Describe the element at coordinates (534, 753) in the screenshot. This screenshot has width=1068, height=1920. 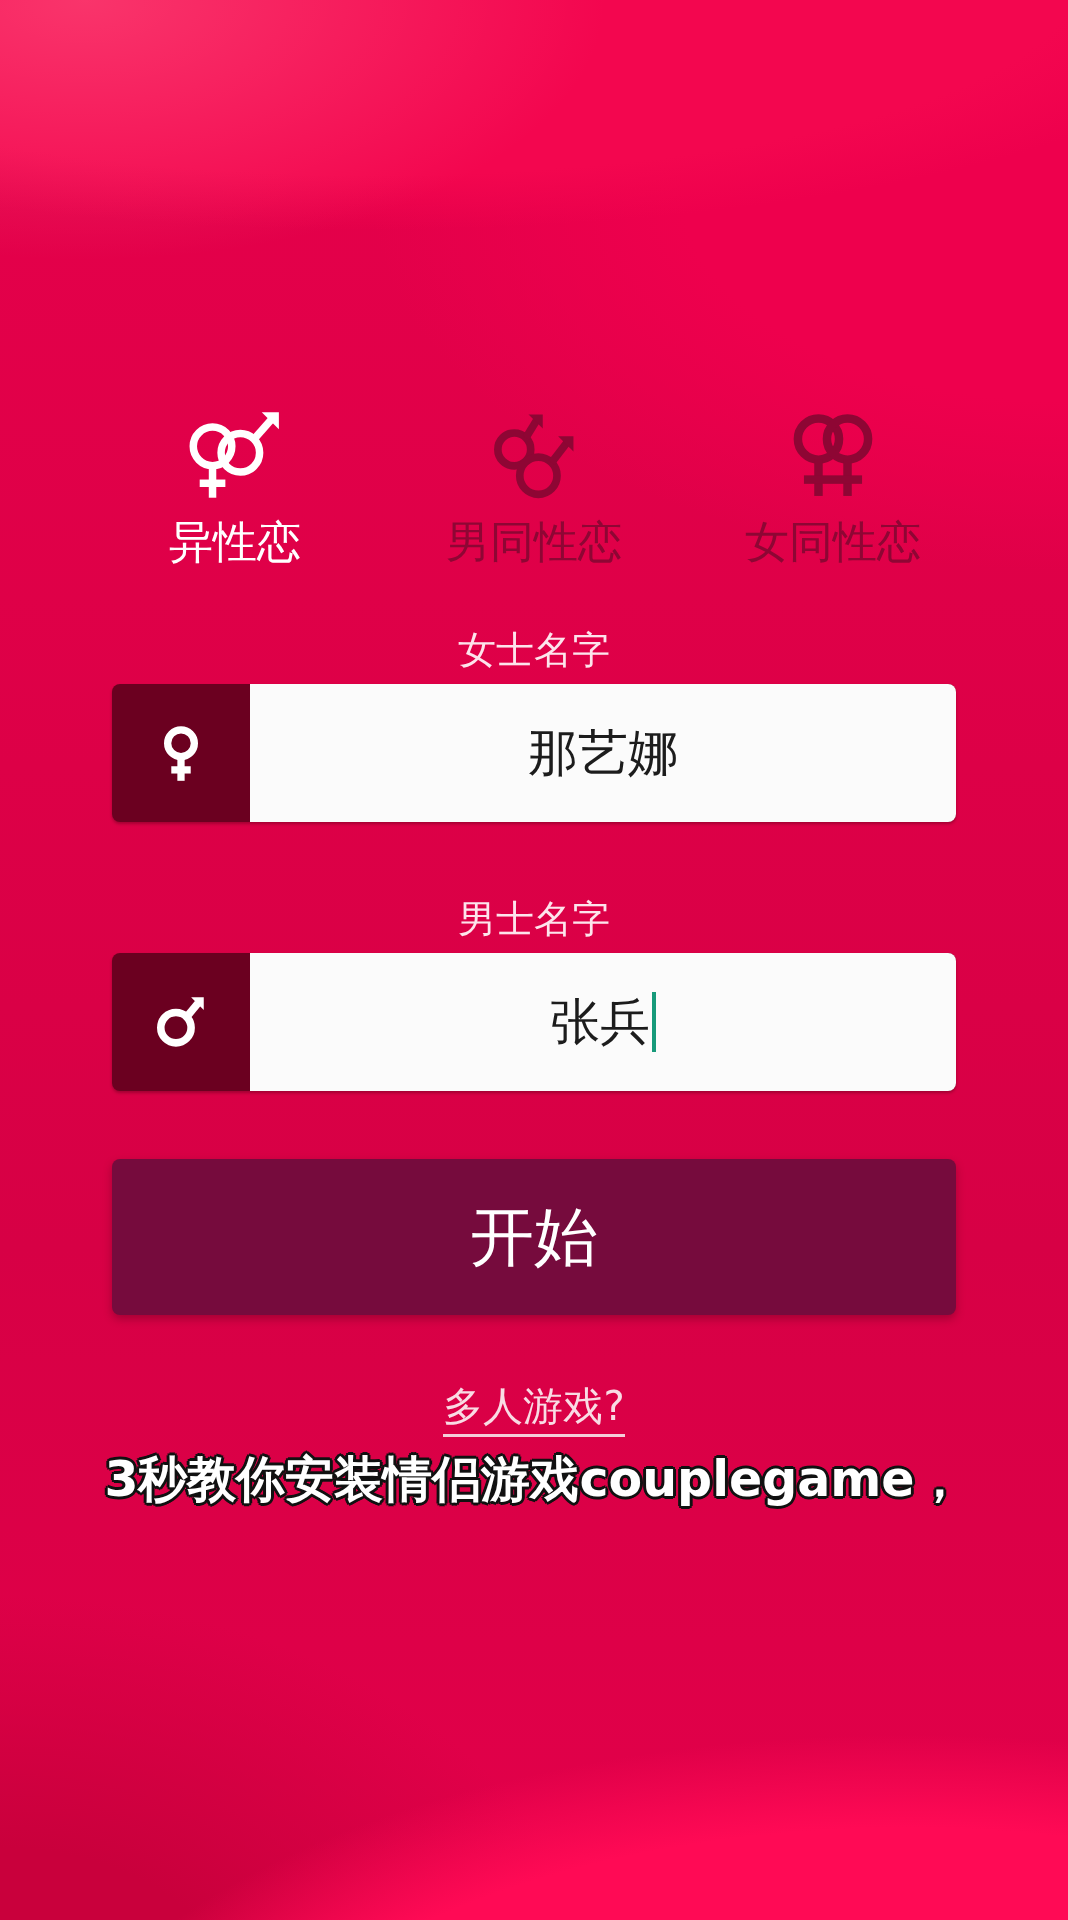
I see `name-input-field: 那艺娜` at that location.